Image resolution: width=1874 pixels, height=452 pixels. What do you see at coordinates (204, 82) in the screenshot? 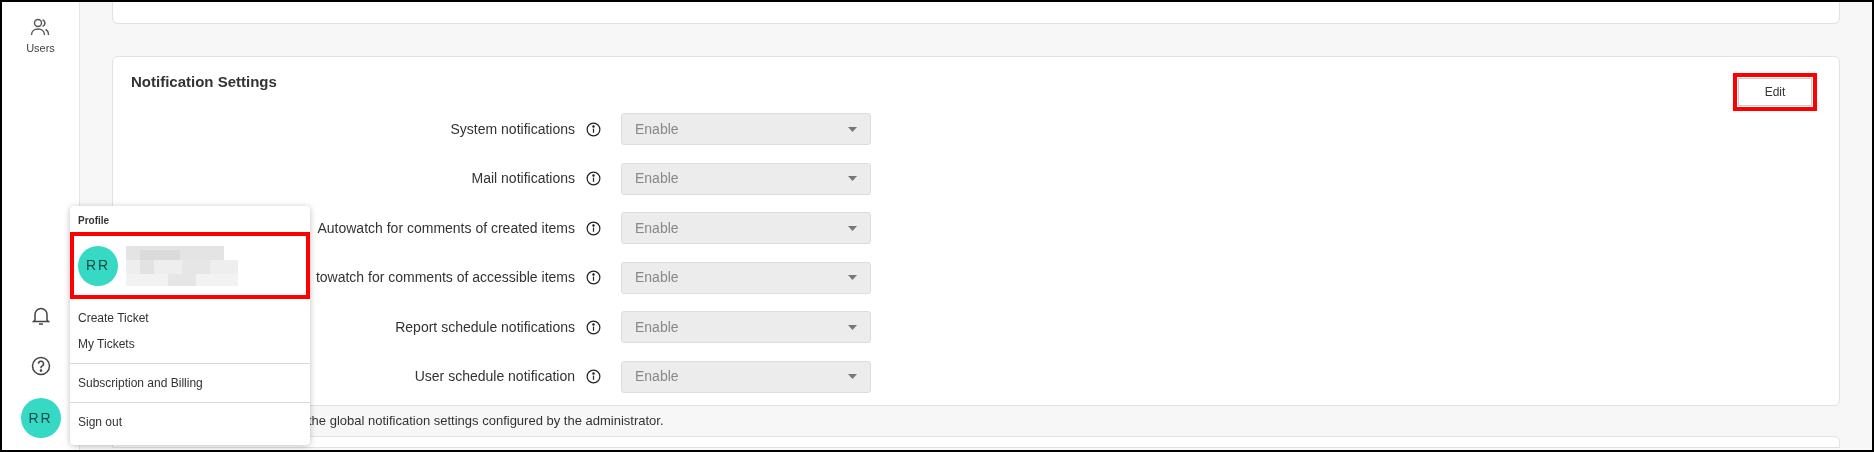
I see `section-title: Notification Settings` at bounding box center [204, 82].